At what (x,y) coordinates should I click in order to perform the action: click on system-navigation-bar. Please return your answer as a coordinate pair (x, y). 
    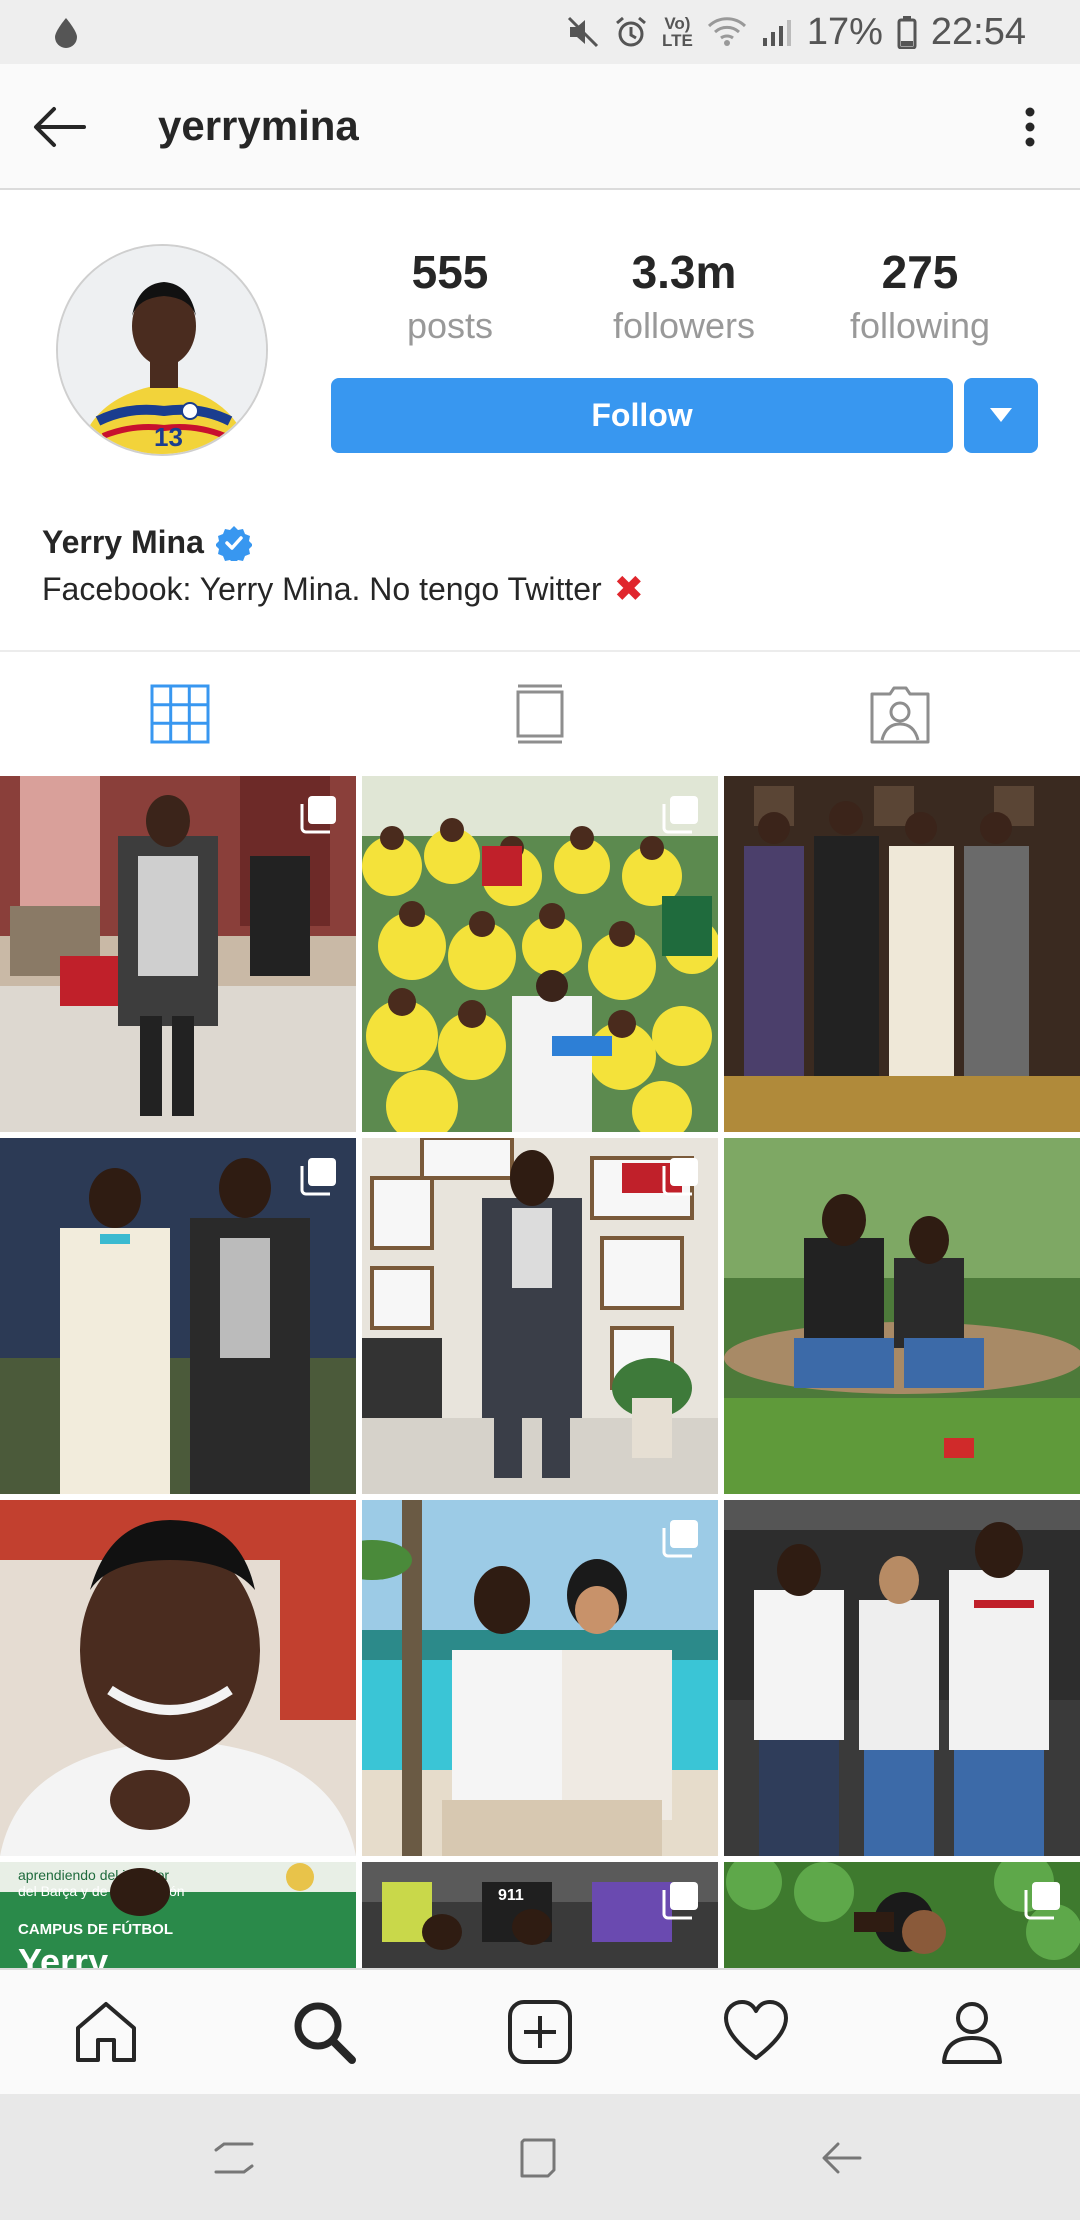
    Looking at the image, I should click on (540, 2157).